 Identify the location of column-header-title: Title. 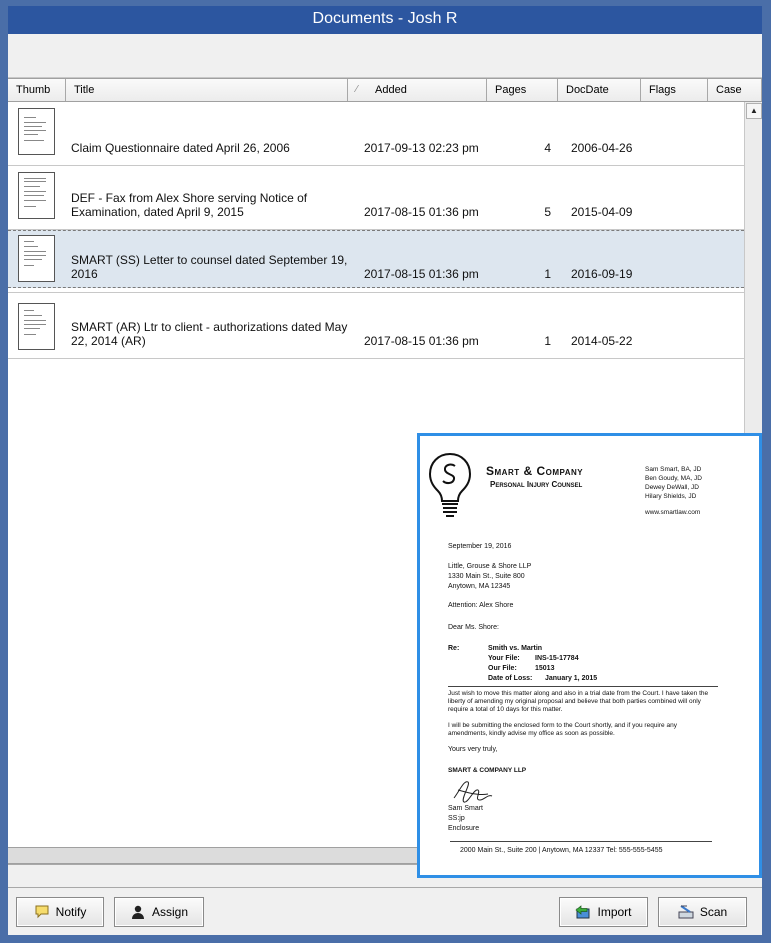
(207, 90).